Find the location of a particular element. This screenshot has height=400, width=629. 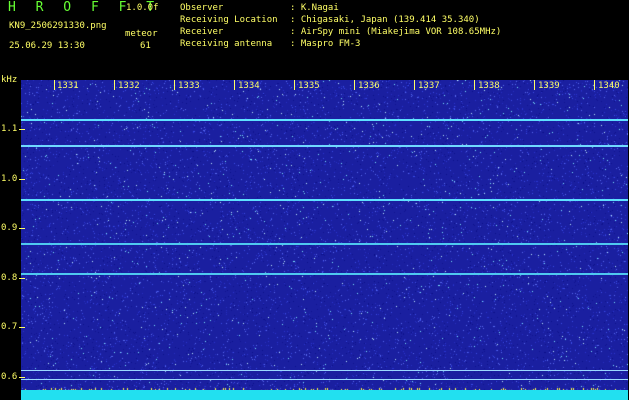

x-tick-label: 1338 is located at coordinates (489, 86).